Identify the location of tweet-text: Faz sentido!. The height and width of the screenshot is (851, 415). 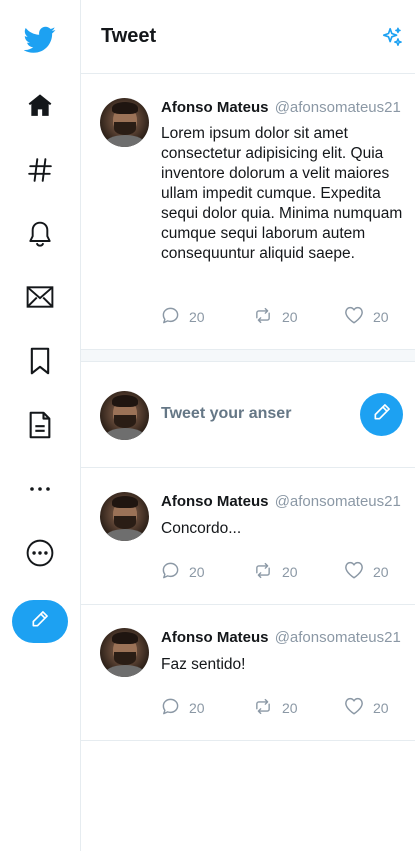
(203, 664).